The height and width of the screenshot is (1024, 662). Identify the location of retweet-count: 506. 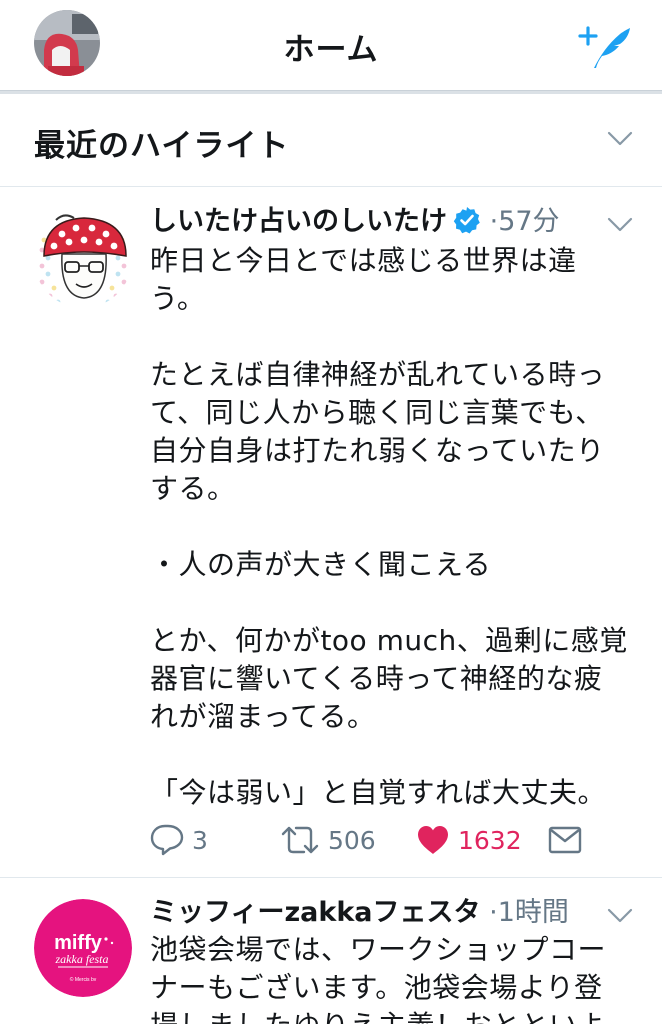
(352, 840).